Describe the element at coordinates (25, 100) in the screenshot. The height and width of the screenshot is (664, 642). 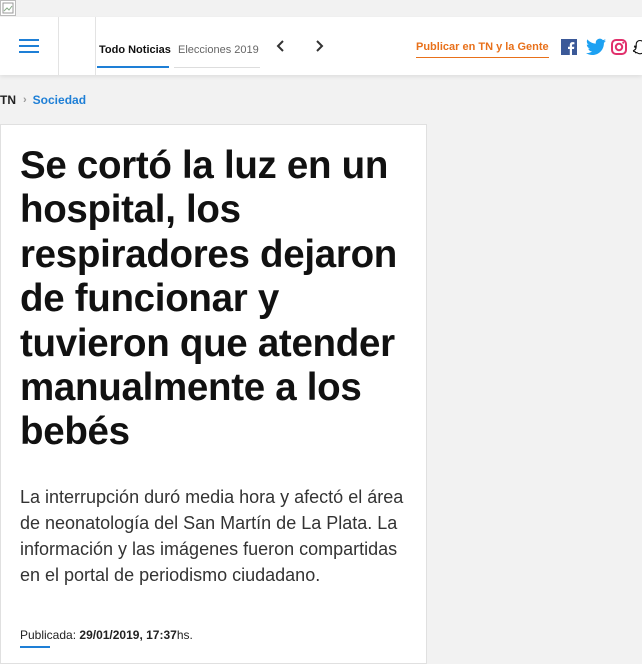
I see `chevron-right-icon: ›` at that location.